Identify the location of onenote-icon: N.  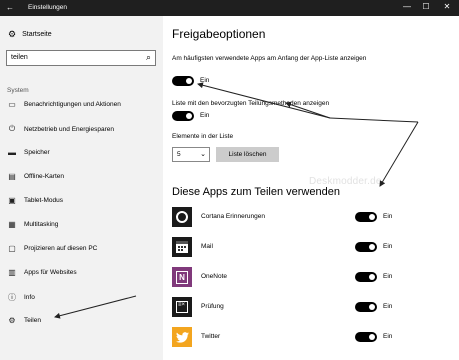
(182, 277).